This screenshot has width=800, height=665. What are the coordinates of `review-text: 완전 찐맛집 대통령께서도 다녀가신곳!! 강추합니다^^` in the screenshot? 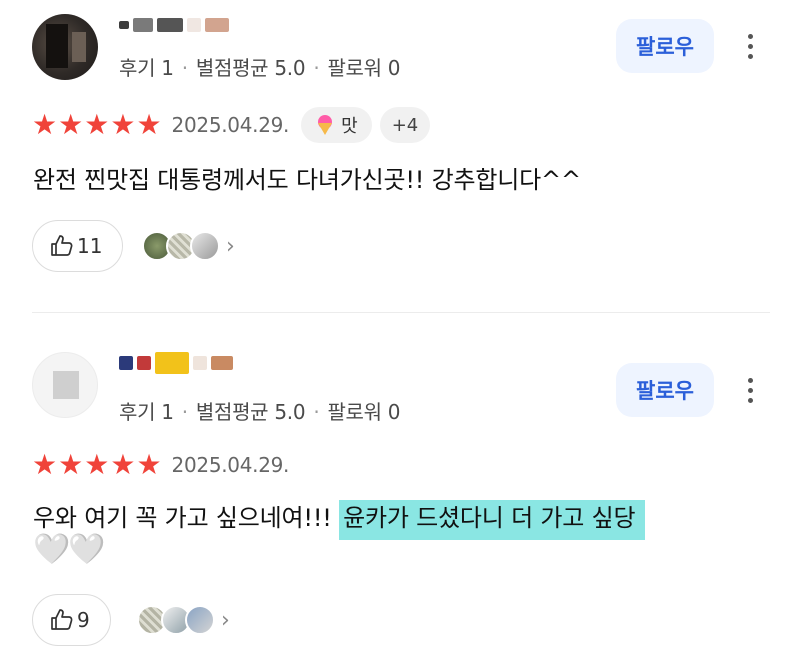 It's located at (307, 180).